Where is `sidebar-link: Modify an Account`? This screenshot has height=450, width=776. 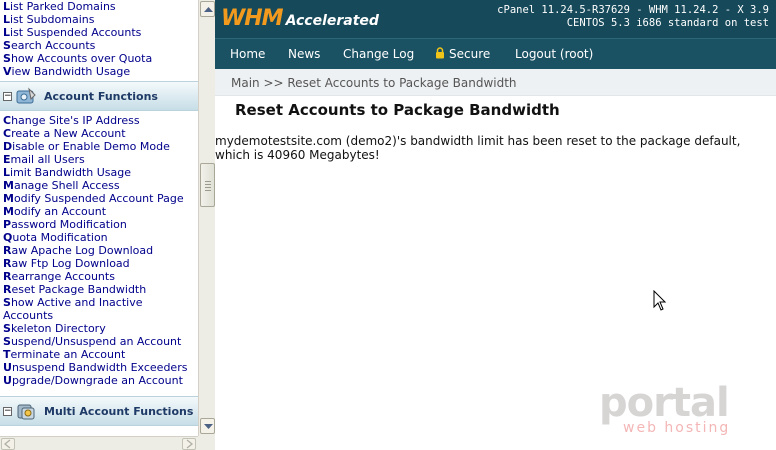
sidebar-link: Modify an Account is located at coordinates (99, 211).